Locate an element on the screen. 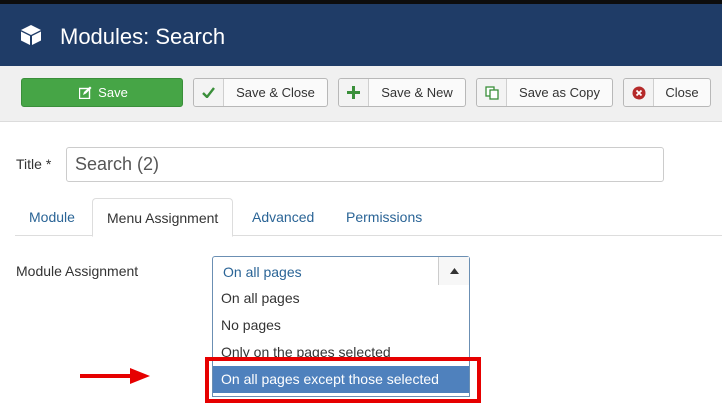  title-label: Title * is located at coordinates (34, 164).